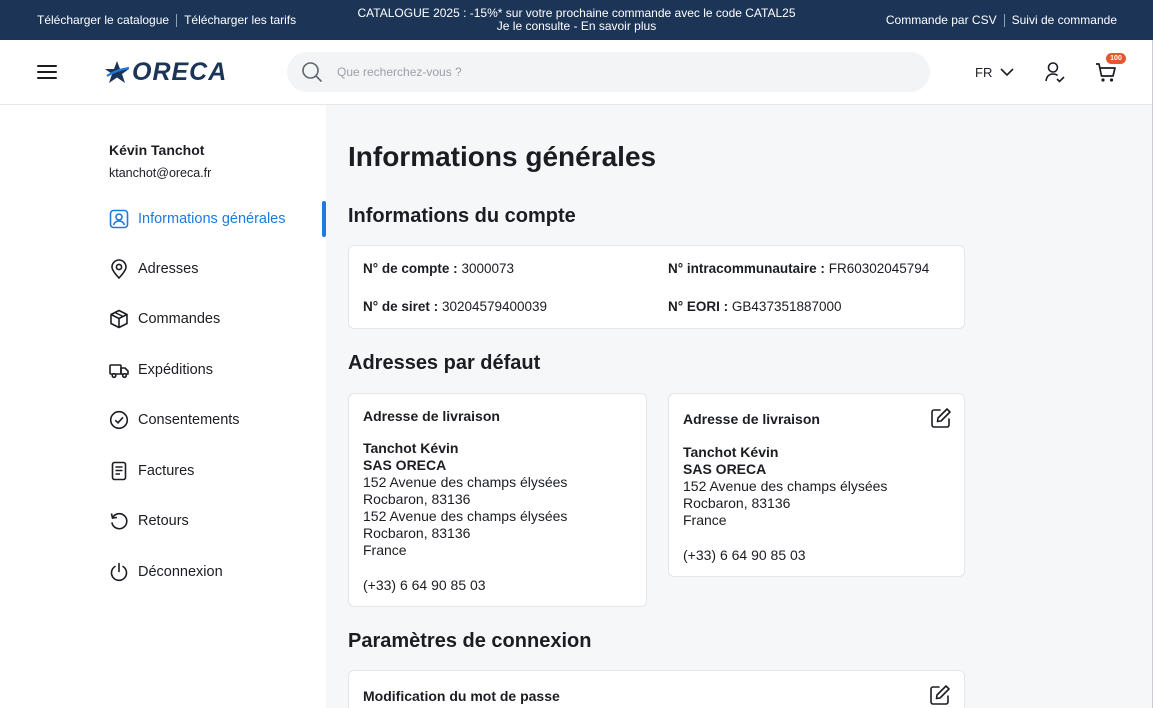 The height and width of the screenshot is (708, 1153). Describe the element at coordinates (410, 268) in the screenshot. I see `account-number-label: N° de compte :` at that location.